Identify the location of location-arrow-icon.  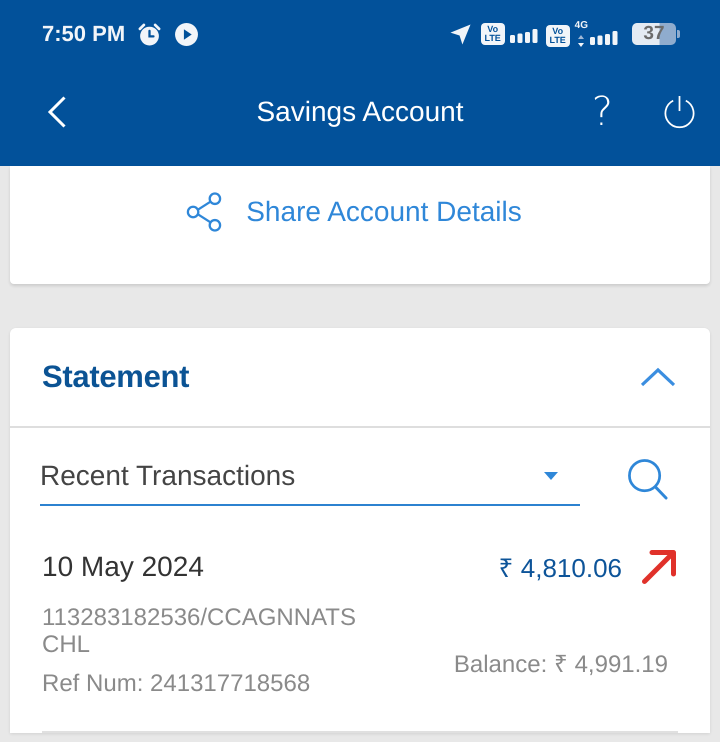
(460, 34).